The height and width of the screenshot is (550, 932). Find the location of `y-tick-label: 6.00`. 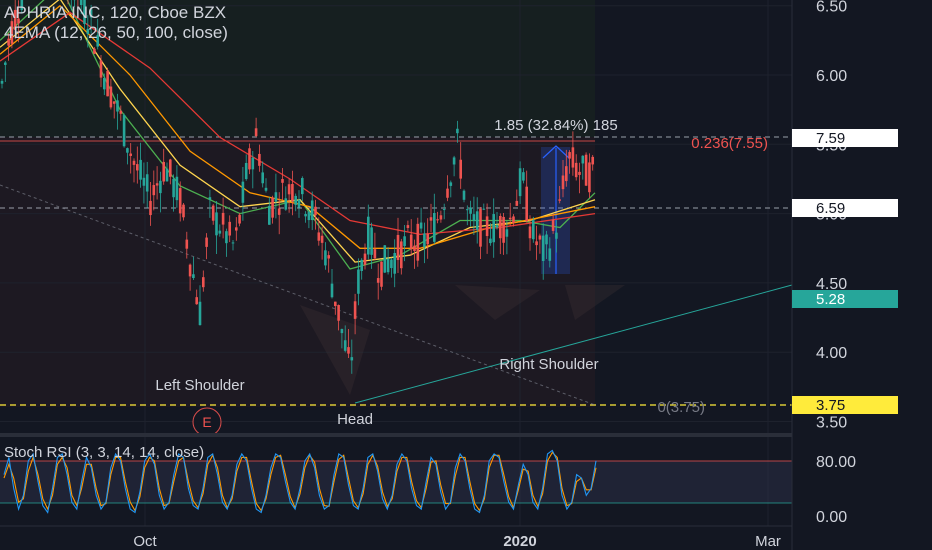

y-tick-label: 6.00 is located at coordinates (831, 76).